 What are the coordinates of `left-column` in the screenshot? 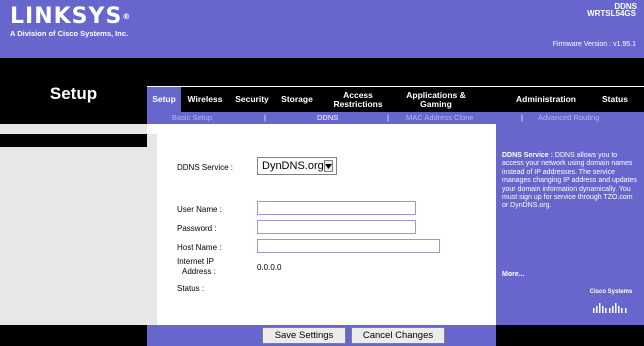 It's located at (73, 236).